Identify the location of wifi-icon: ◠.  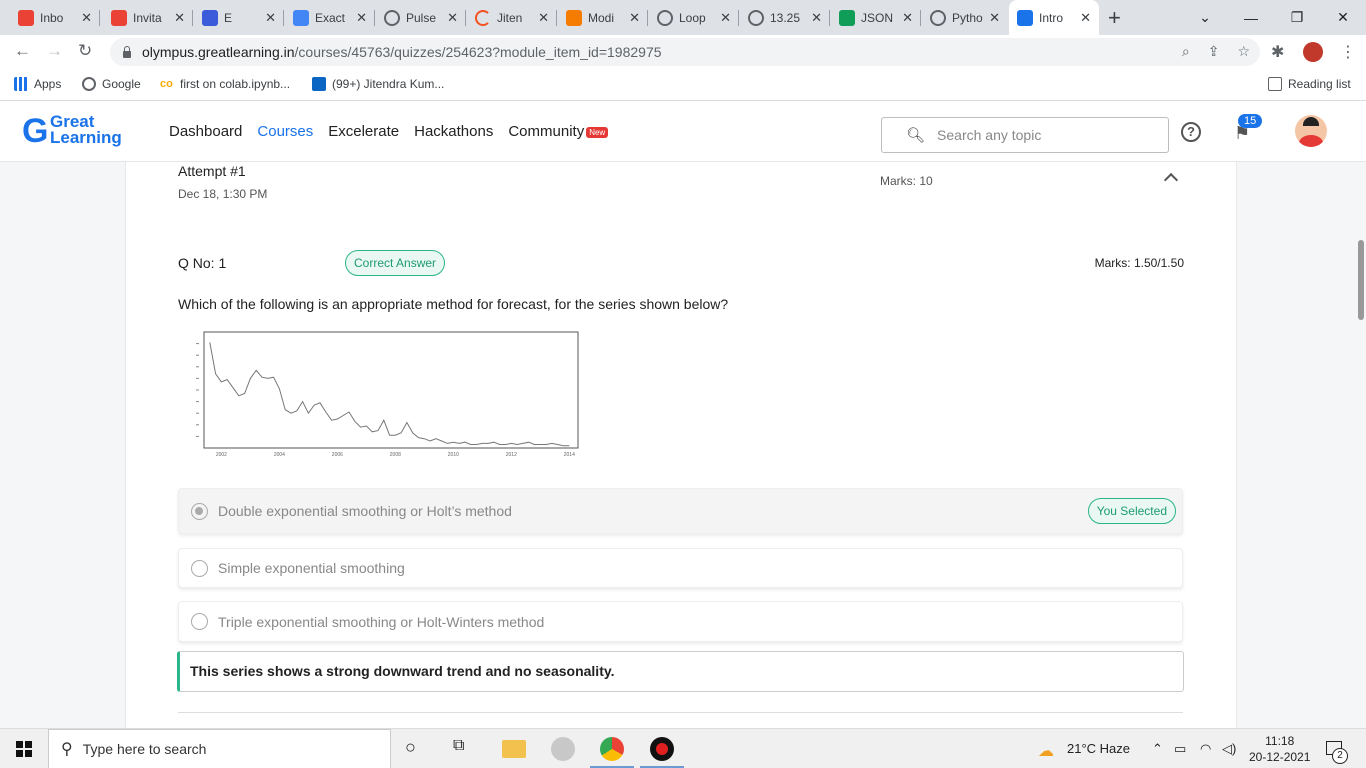
(1205, 749).